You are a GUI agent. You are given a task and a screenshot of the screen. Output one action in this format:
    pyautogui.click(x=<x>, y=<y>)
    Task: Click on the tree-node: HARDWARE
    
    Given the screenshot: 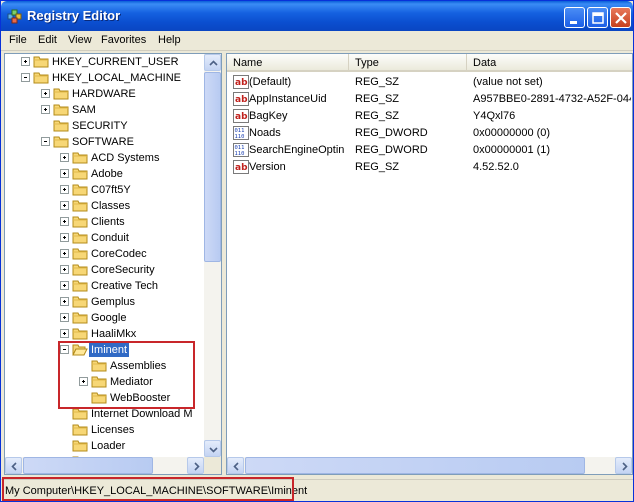 What is the action you would take?
    pyautogui.click(x=104, y=94)
    